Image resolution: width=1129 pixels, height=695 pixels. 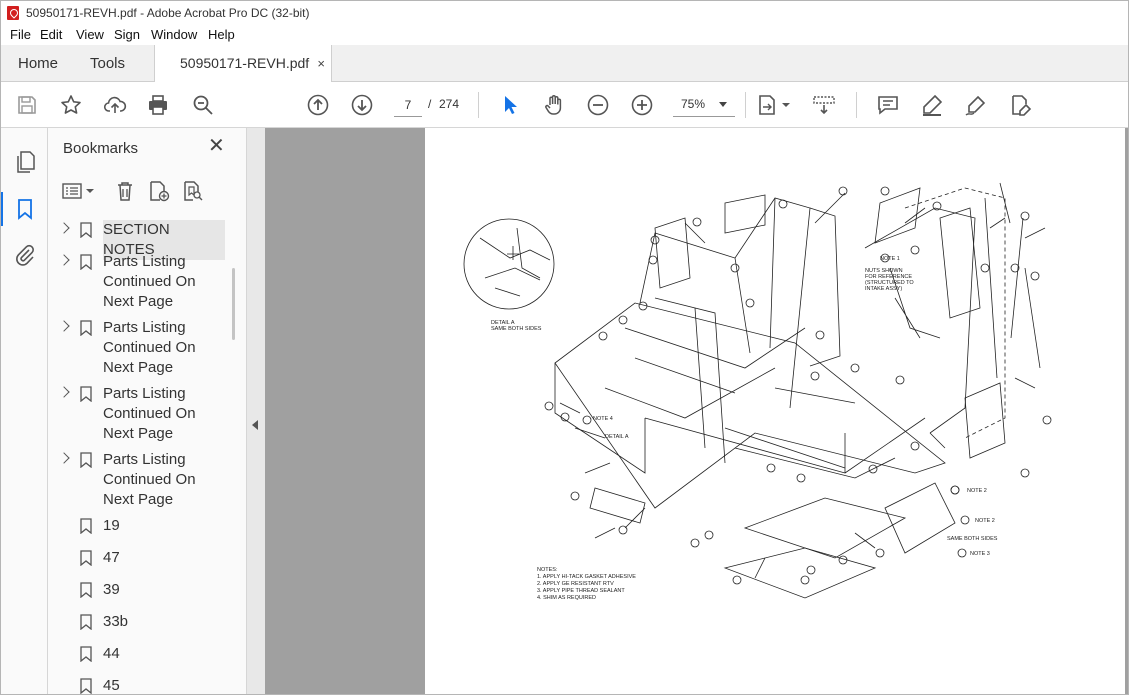 What do you see at coordinates (510, 105) in the screenshot?
I see `select-arrow-icon` at bounding box center [510, 105].